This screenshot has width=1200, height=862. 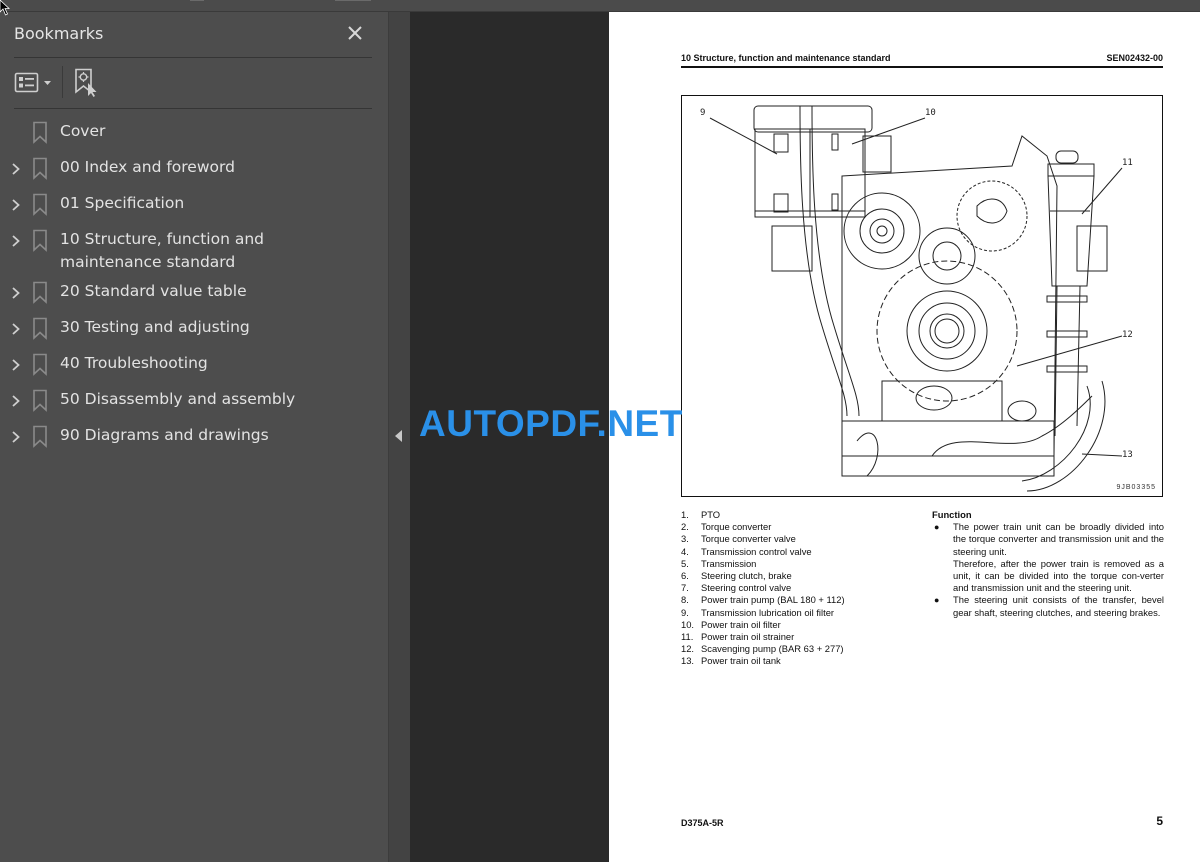 What do you see at coordinates (5, 8) in the screenshot?
I see `mouse-cursor-icon` at bounding box center [5, 8].